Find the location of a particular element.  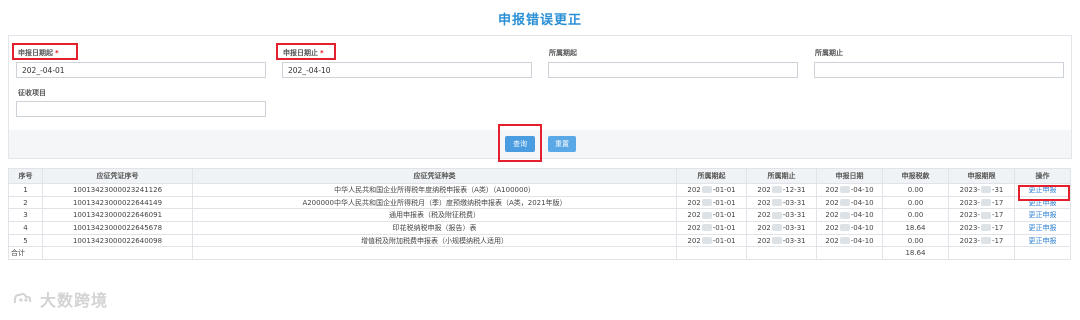

watermark: 大数跨境 is located at coordinates (60, 299).